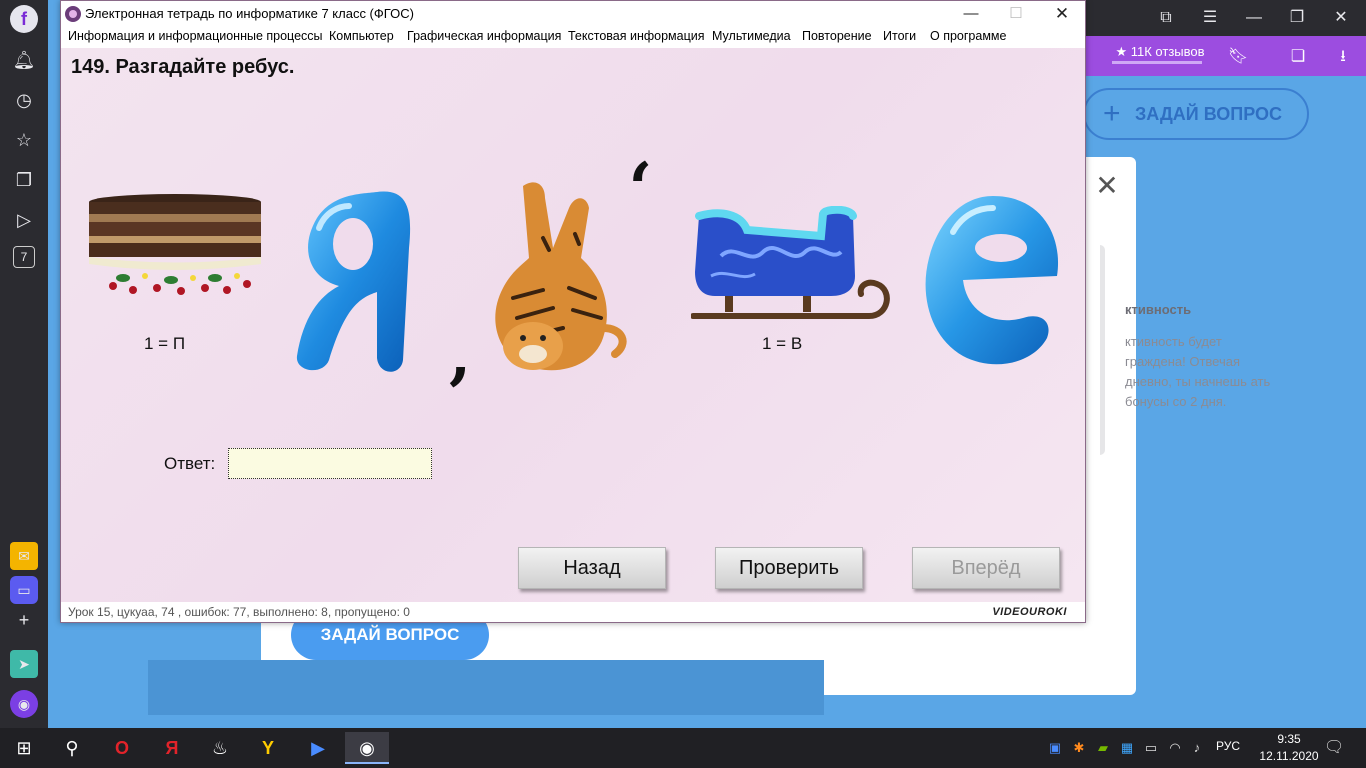 This screenshot has width=1366, height=768. What do you see at coordinates (837, 36) in the screenshot?
I see `menu-review: Повторение` at bounding box center [837, 36].